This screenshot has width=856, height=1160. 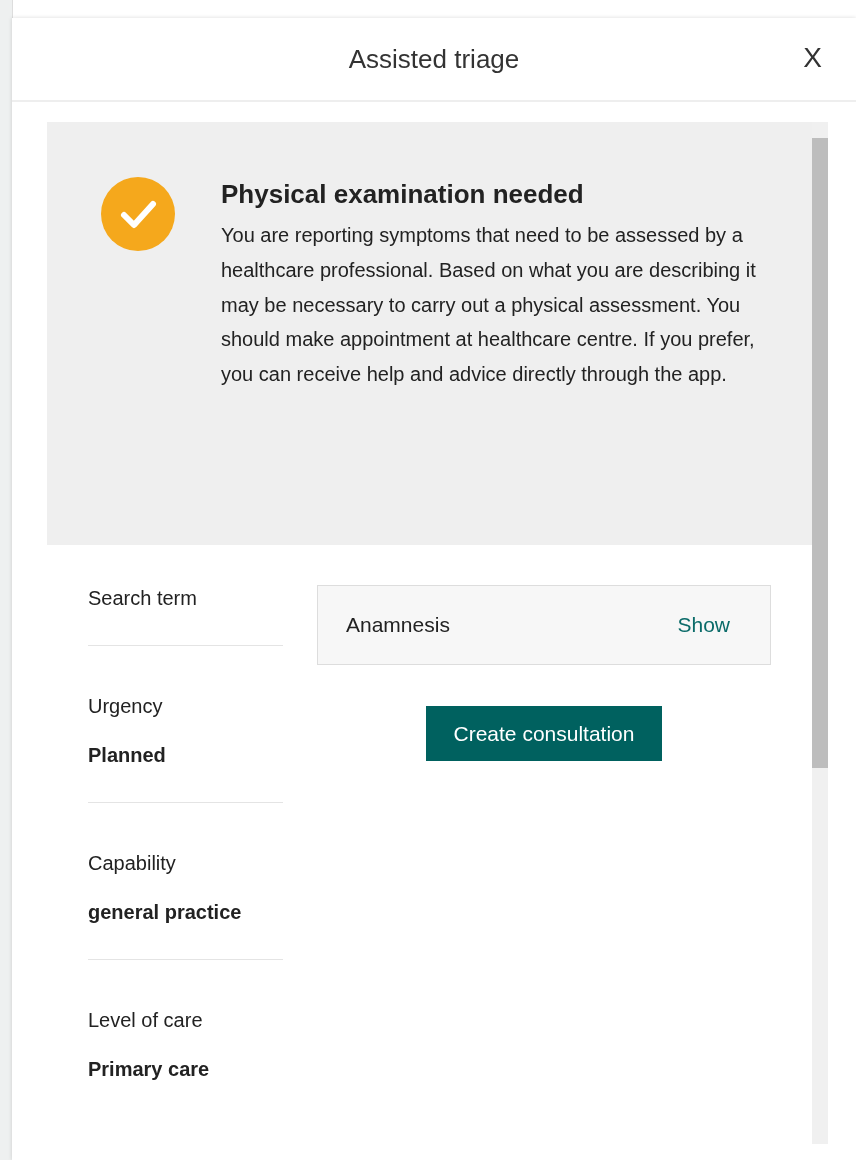 What do you see at coordinates (489, 305) in the screenshot?
I see `result-description: You are reporting symptoms that need to be assessed by a healthcare professional. Based on what you are describing it may be necessary to carry out a physical assessment. You should make appointment at healthcare centre. If you prefer, you can receive help and advice directly through the app.` at bounding box center [489, 305].